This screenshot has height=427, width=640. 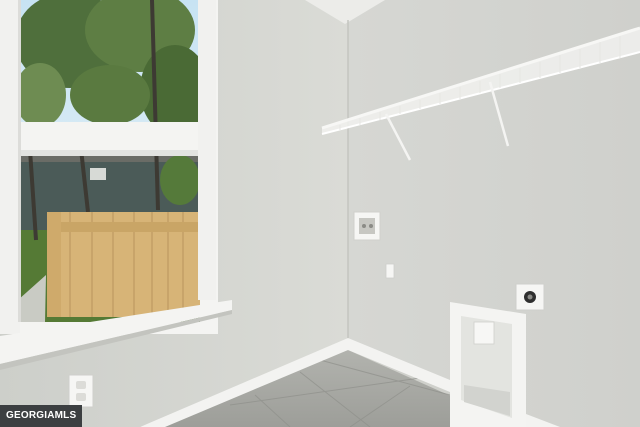 What do you see at coordinates (10, 167) in the screenshot?
I see `window-left-stile` at bounding box center [10, 167].